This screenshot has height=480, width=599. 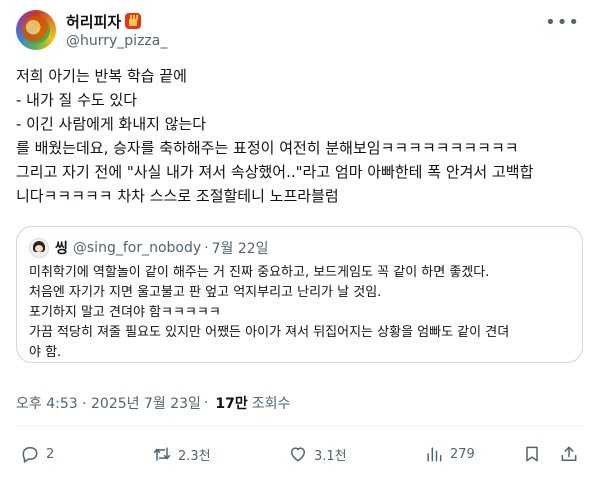 What do you see at coordinates (133, 21) in the screenshot?
I see `fries-badge-icon` at bounding box center [133, 21].